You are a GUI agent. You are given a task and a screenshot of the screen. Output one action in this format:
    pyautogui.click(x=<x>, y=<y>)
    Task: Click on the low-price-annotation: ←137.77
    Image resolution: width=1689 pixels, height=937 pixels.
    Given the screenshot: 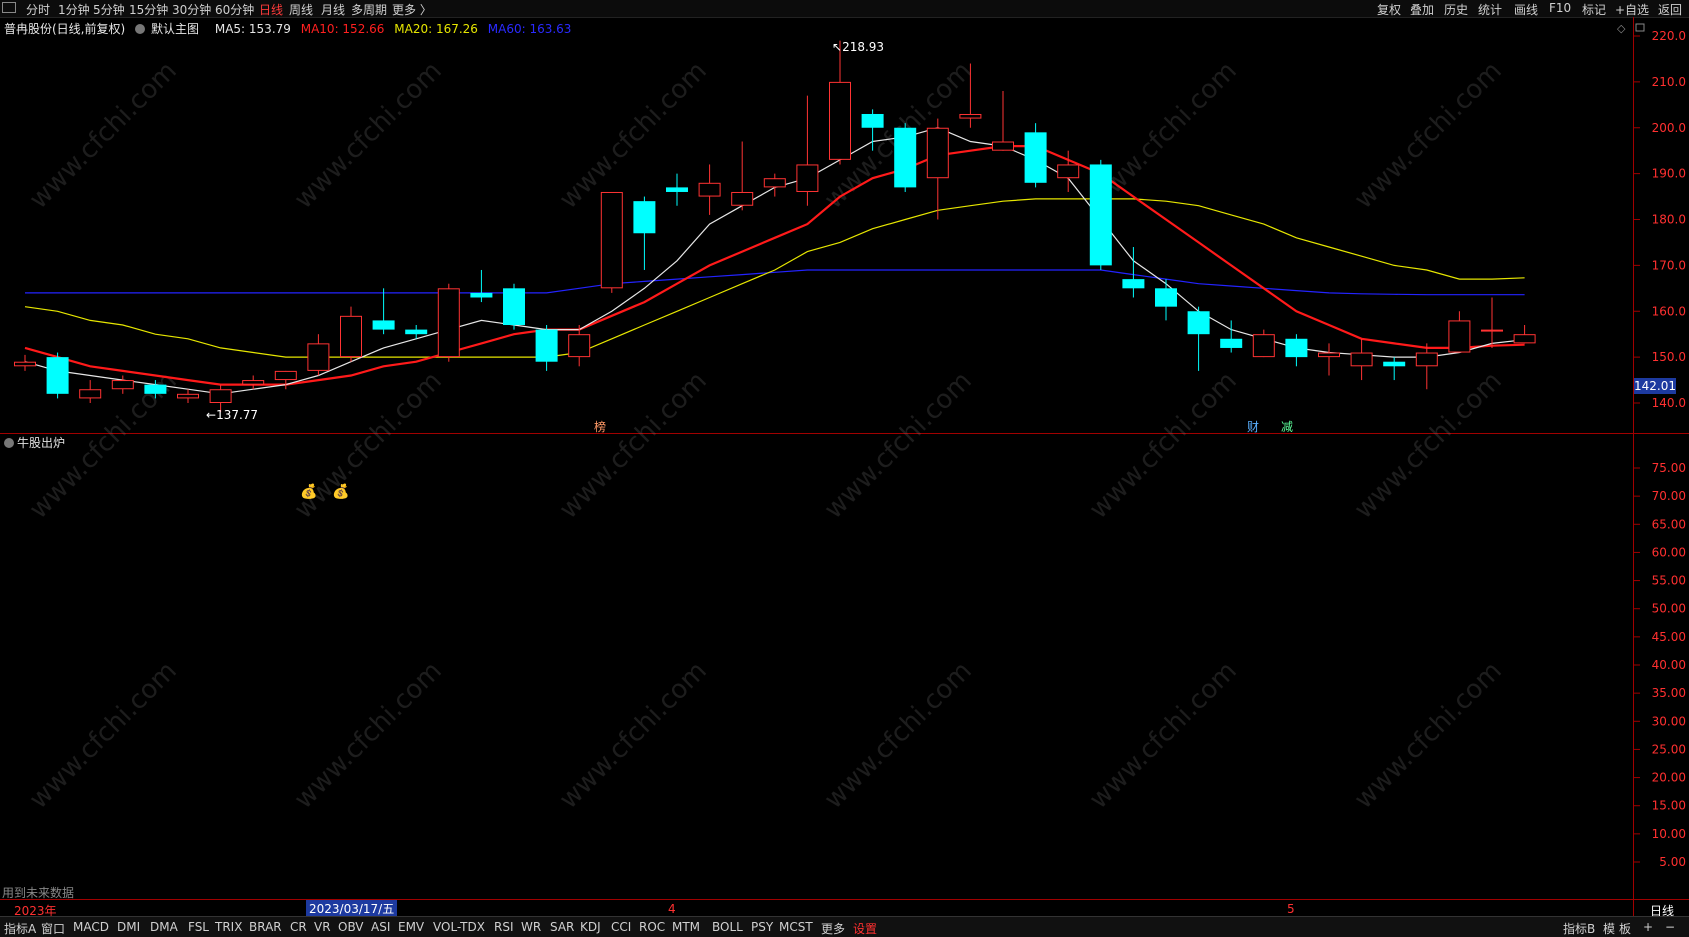 What is the action you would take?
    pyautogui.click(x=232, y=415)
    